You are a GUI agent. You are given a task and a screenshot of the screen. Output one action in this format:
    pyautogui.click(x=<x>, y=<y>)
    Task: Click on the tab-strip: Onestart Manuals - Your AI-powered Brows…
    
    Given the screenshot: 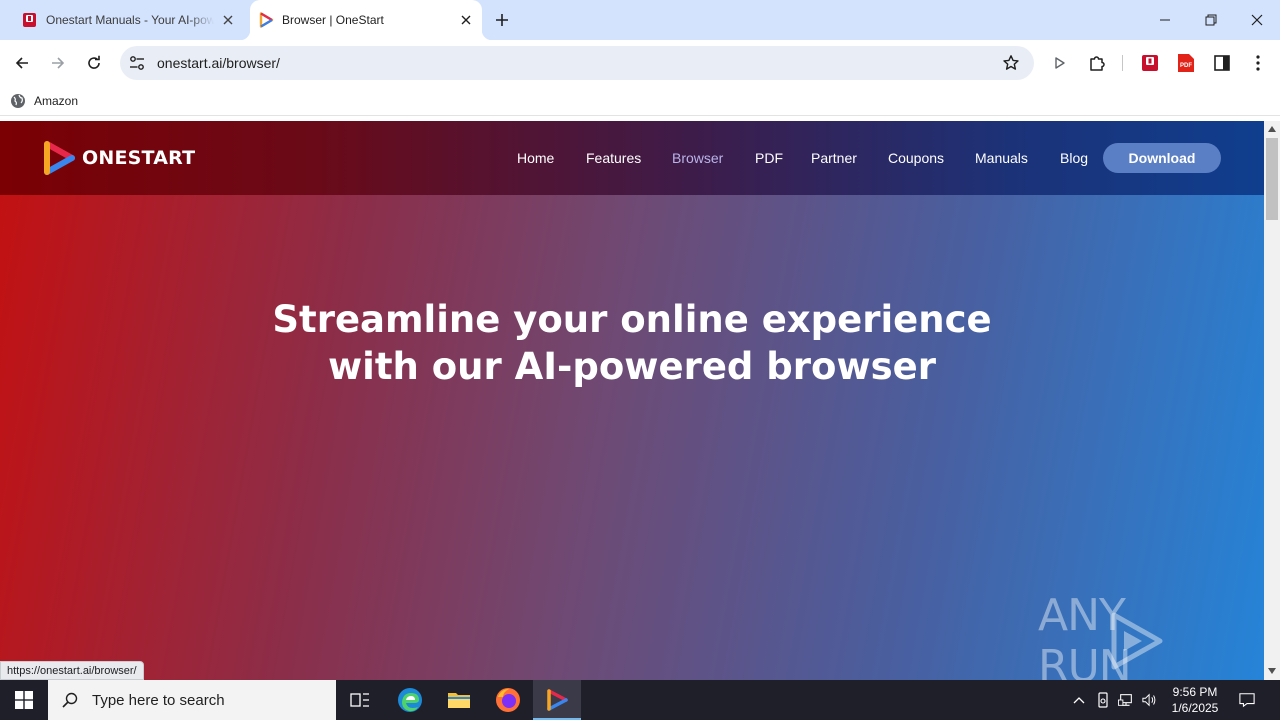 What is the action you would take?
    pyautogui.click(x=640, y=20)
    